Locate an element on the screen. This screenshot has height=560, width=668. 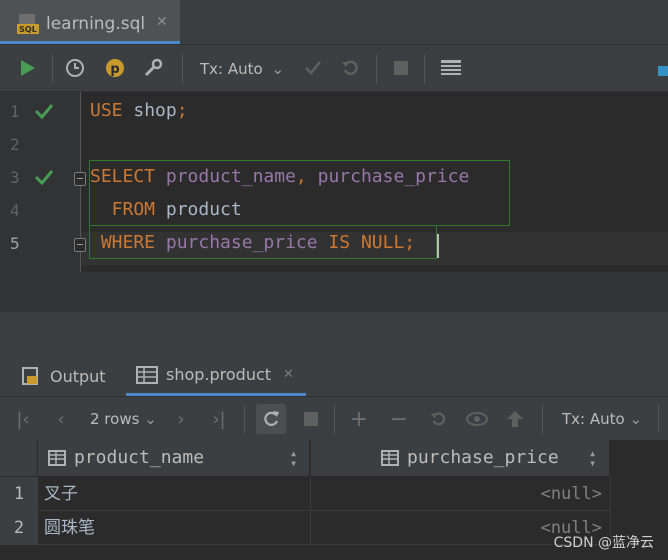
panel-splitter is located at coordinates (334, 334).